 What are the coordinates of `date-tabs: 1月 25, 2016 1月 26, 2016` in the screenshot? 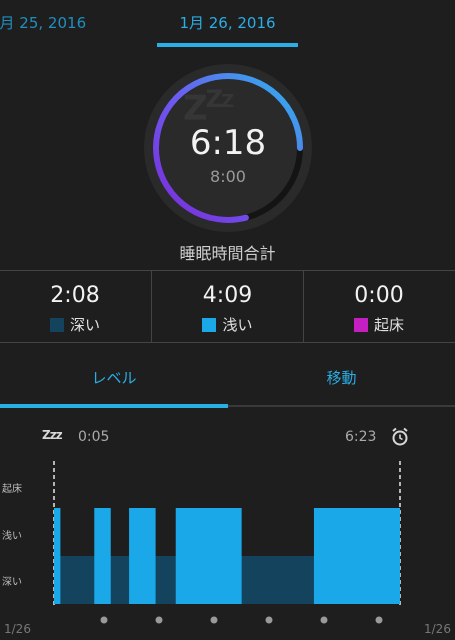 It's located at (227, 24).